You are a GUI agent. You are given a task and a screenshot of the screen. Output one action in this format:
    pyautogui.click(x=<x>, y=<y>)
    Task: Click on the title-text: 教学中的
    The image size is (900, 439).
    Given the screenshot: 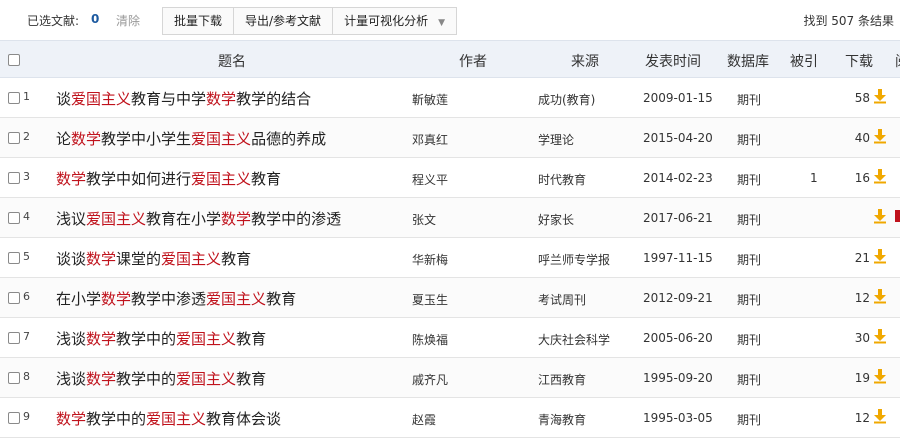 What is the action you would take?
    pyautogui.click(x=146, y=379)
    